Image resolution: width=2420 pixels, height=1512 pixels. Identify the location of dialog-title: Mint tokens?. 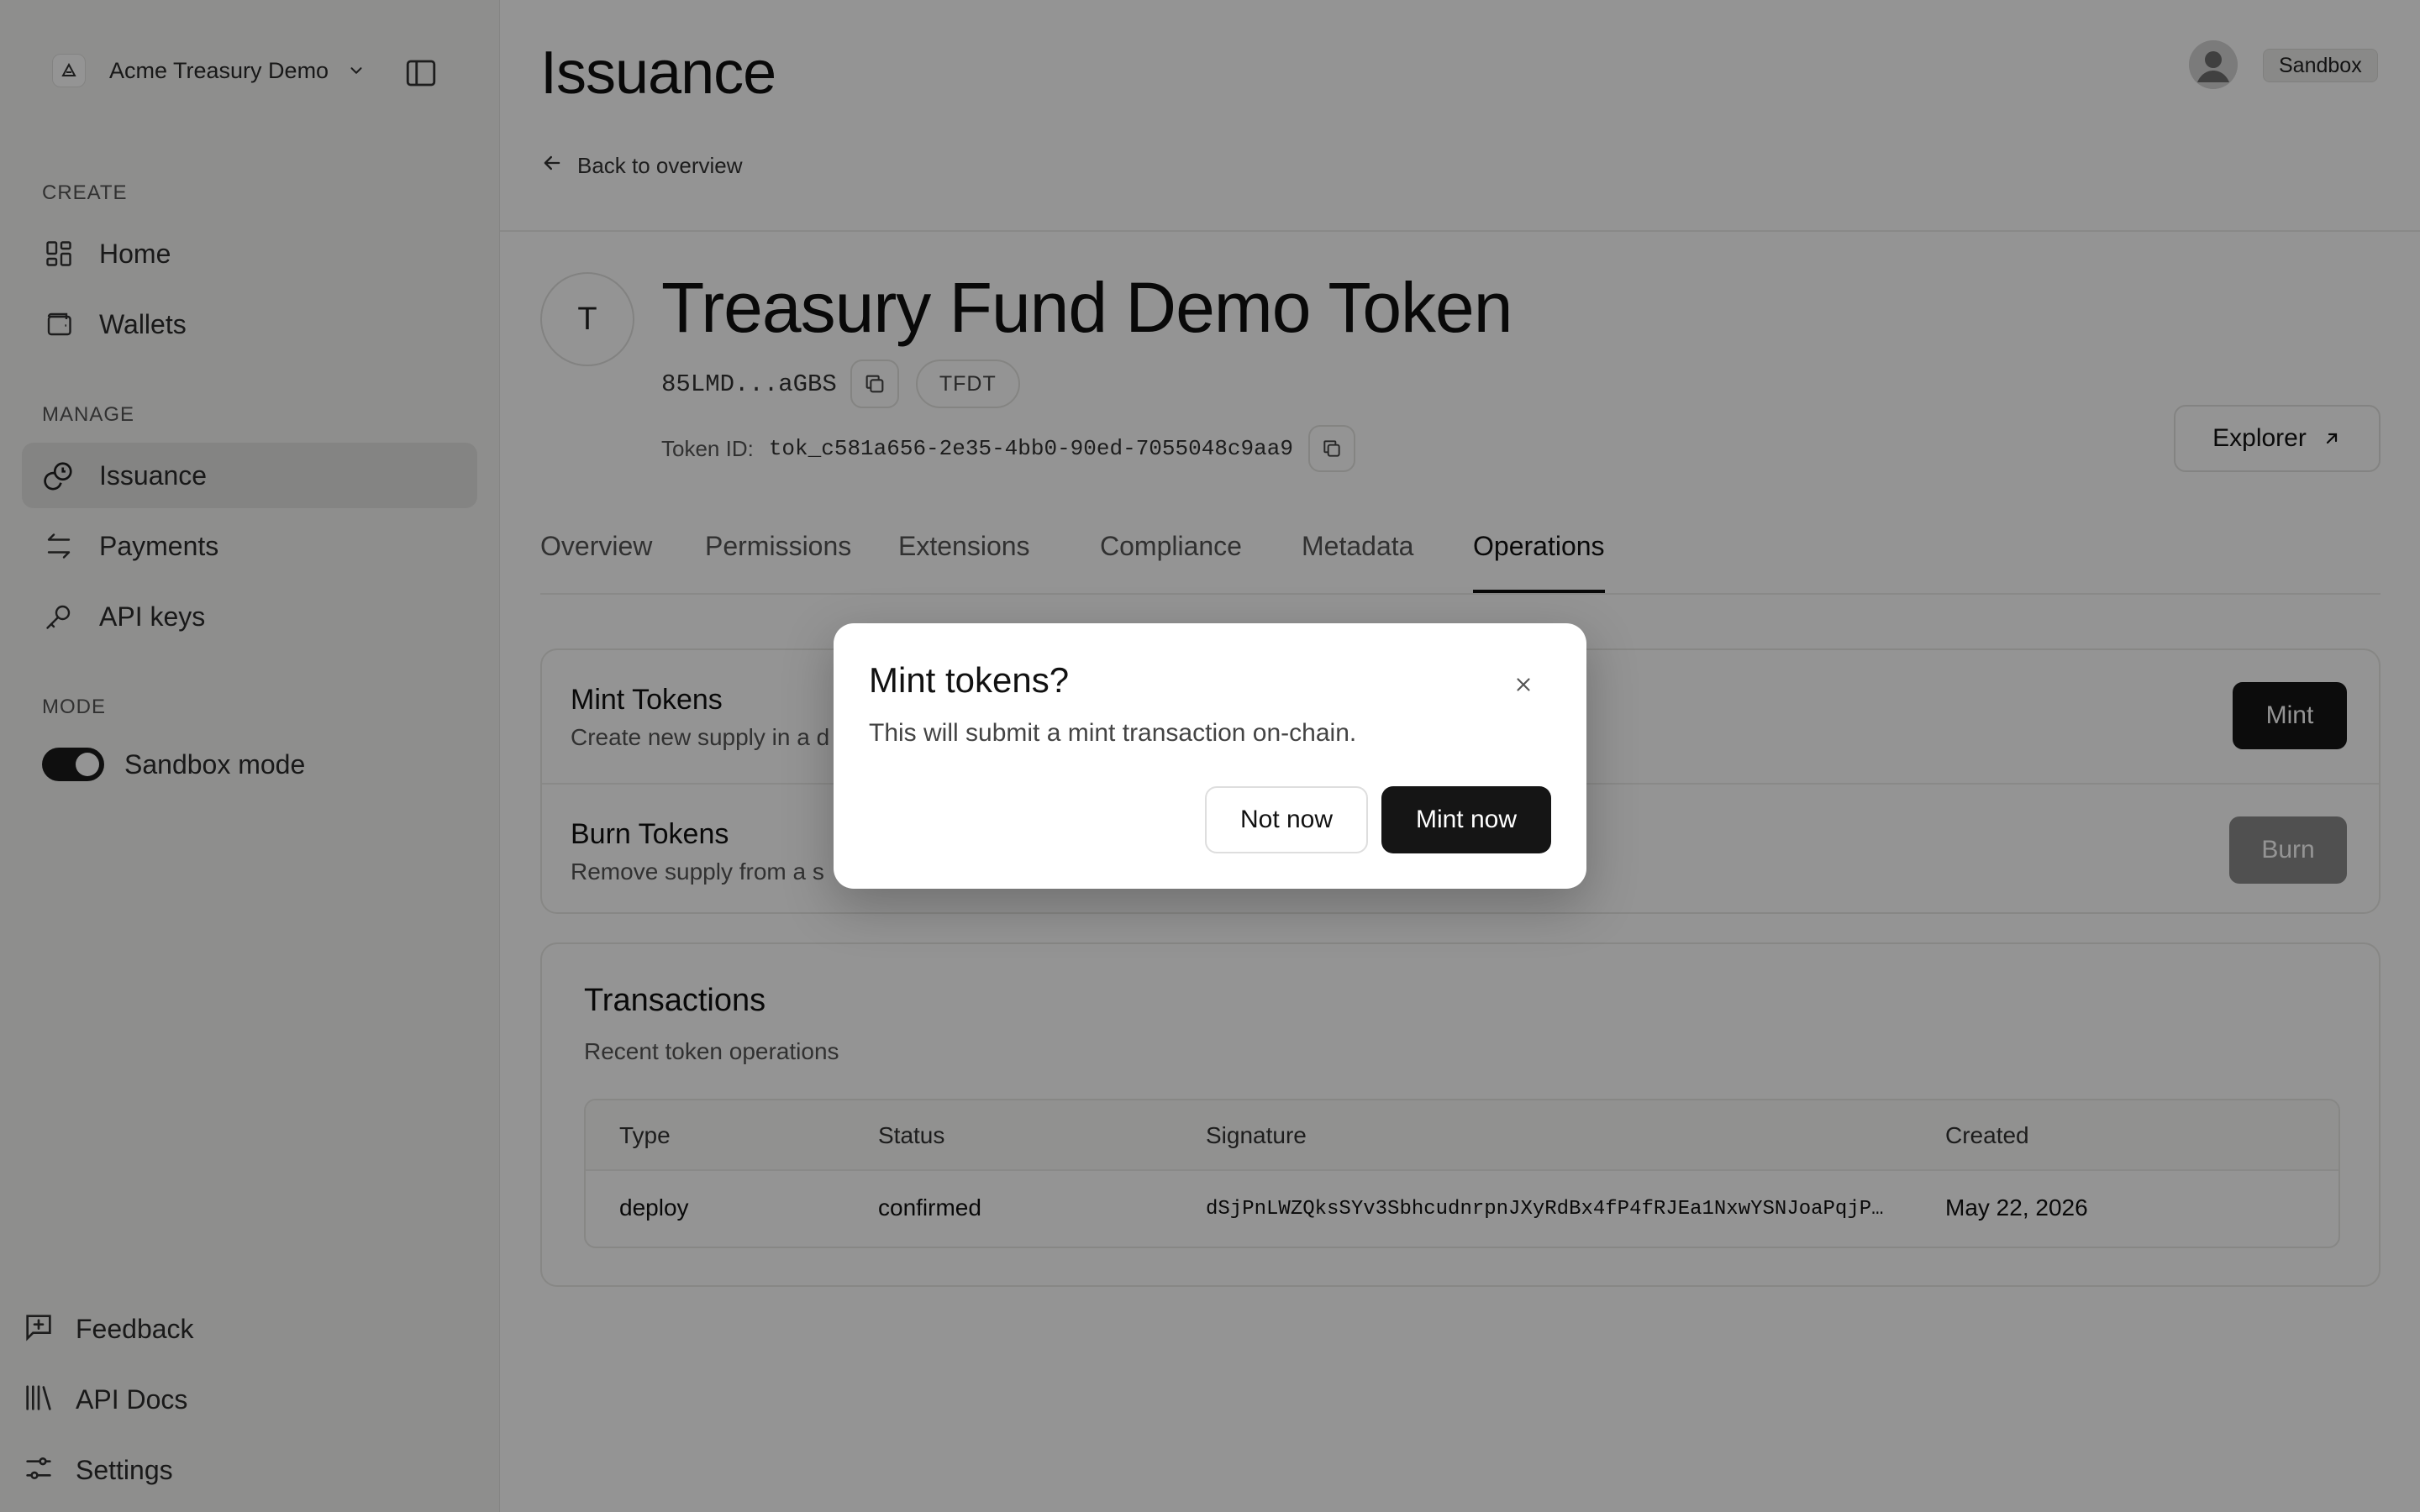
(969, 680).